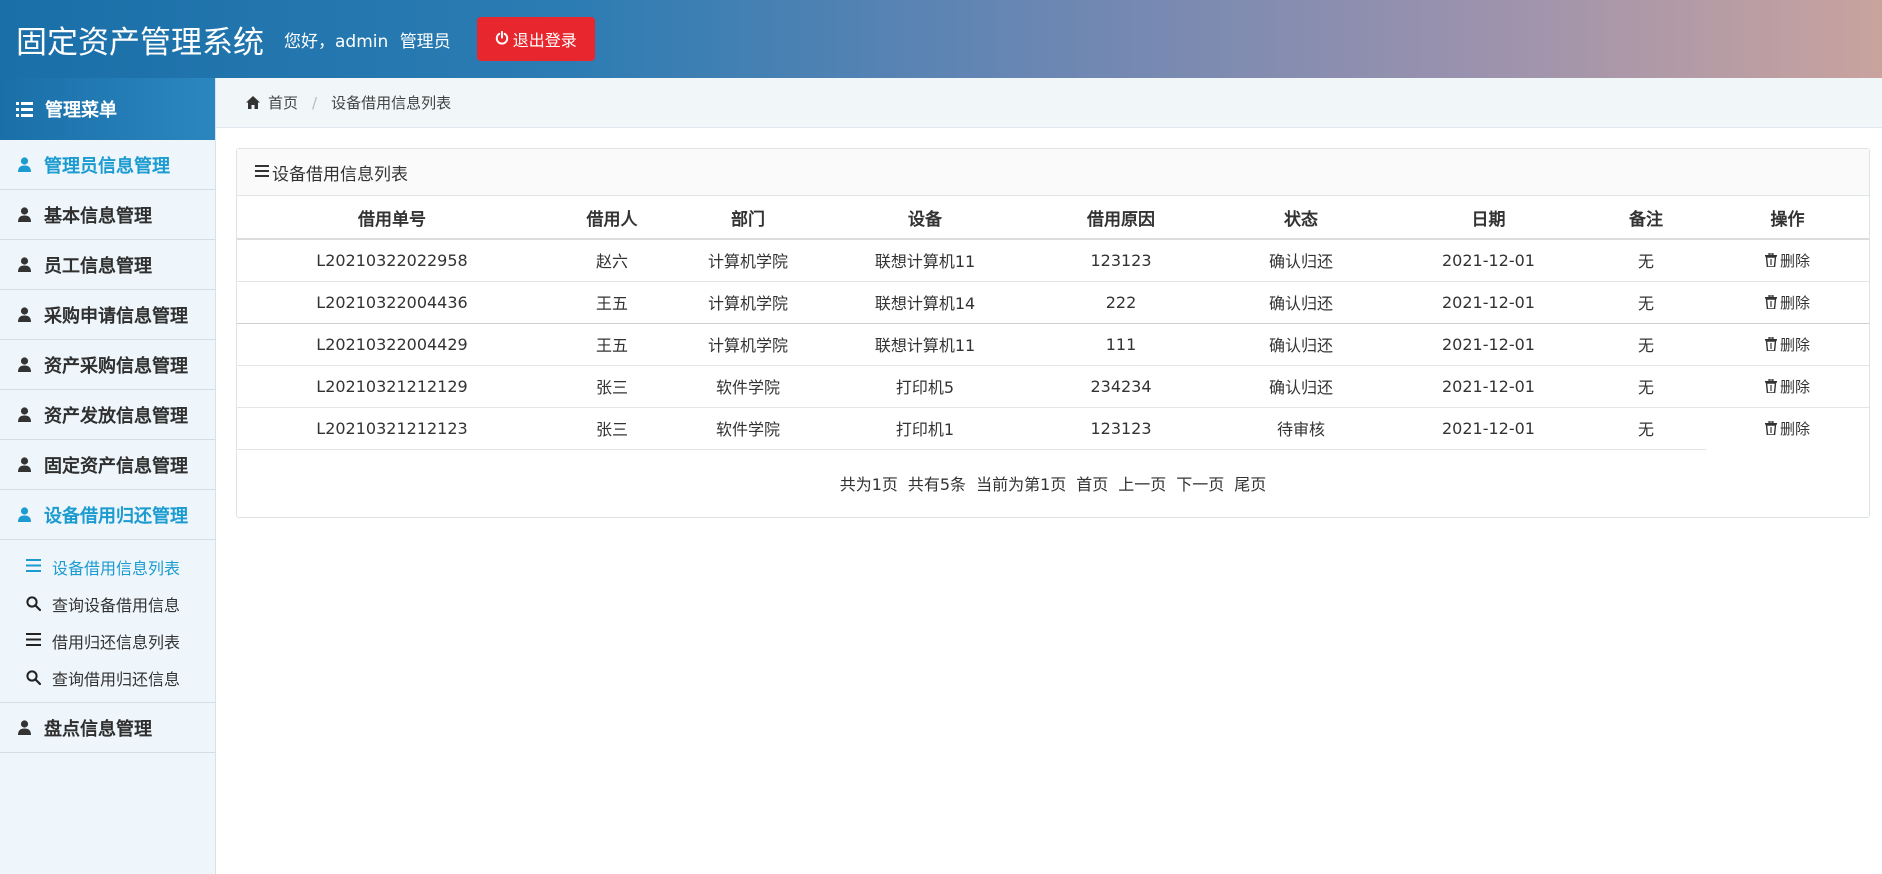 Image resolution: width=1882 pixels, height=874 pixels. I want to click on submenu-equipment-borrow: 设备借用信息列表 查询设备借用信息 借用归还信息列表 查询借用归还信息, so click(107, 621).